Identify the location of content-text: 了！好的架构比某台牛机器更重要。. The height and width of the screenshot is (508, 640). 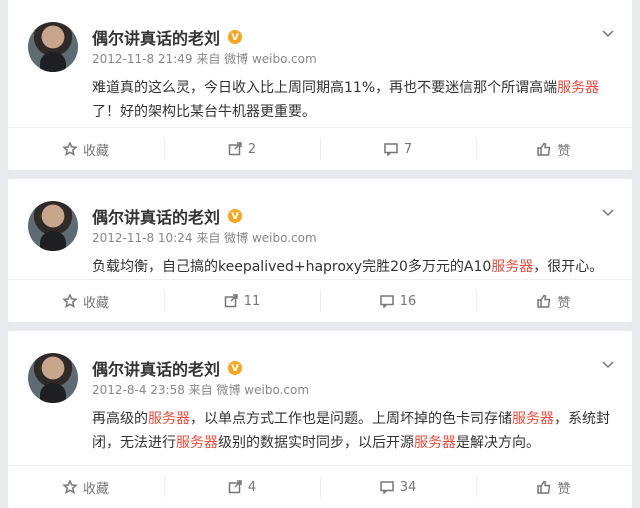
(204, 112).